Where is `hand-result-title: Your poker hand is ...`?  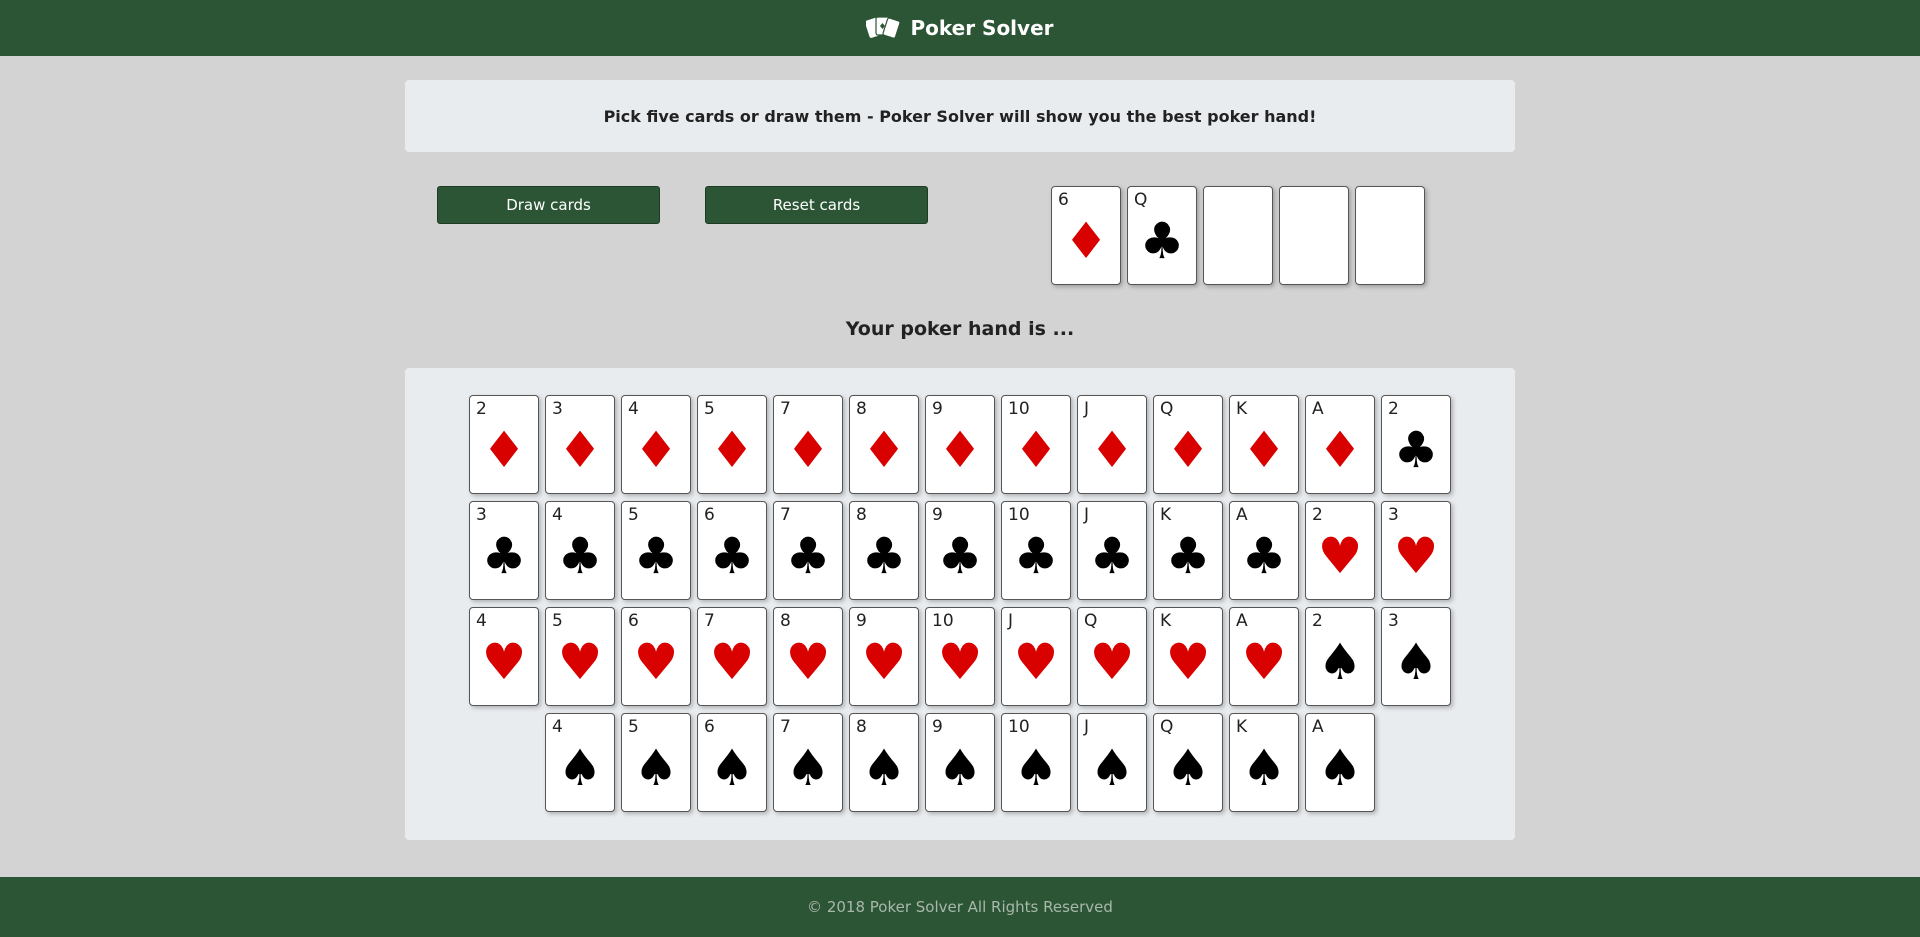
hand-result-title: Your poker hand is ... is located at coordinates (960, 329).